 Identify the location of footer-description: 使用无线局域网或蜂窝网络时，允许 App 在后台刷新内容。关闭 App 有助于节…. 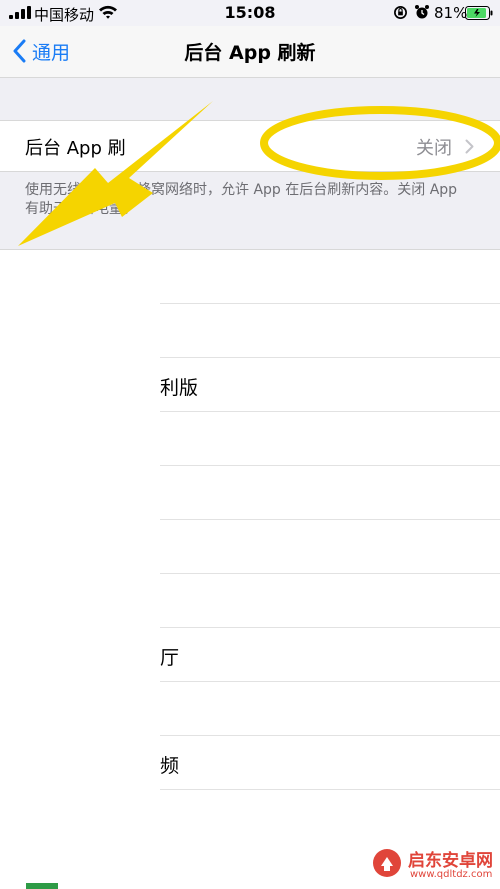
(241, 199).